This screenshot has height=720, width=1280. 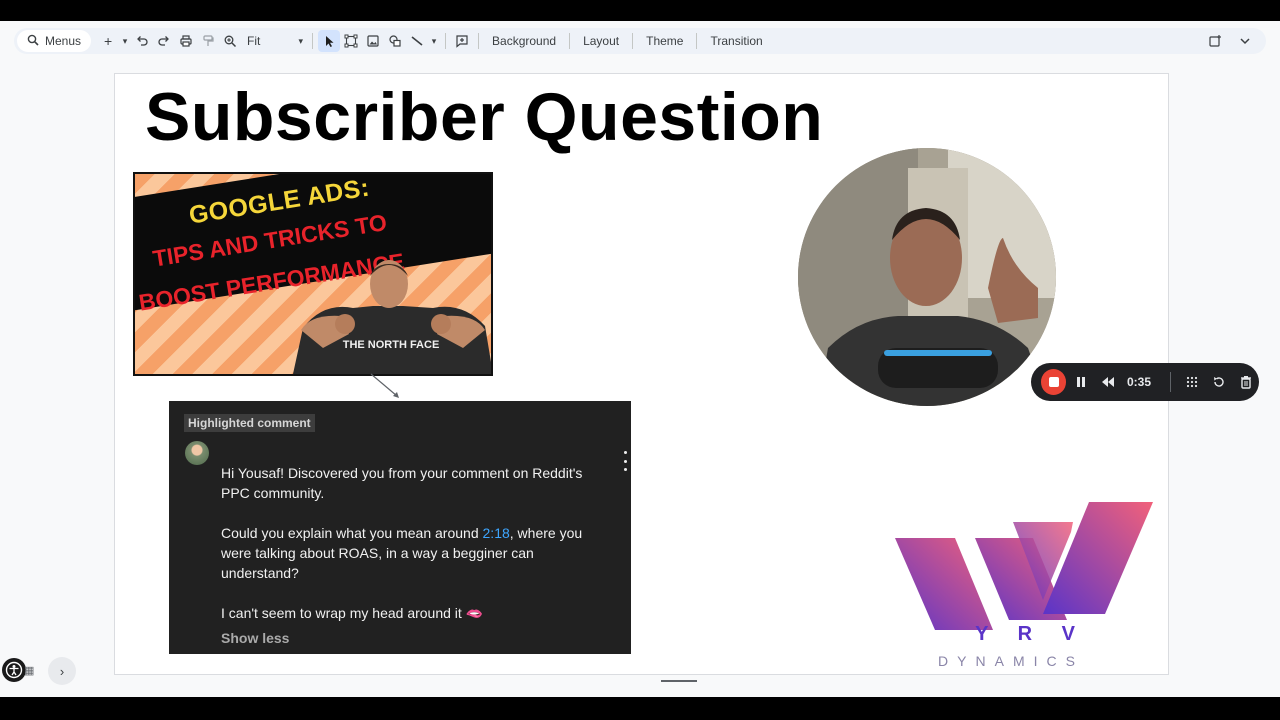 What do you see at coordinates (1170, 382) in the screenshot?
I see `divider` at bounding box center [1170, 382].